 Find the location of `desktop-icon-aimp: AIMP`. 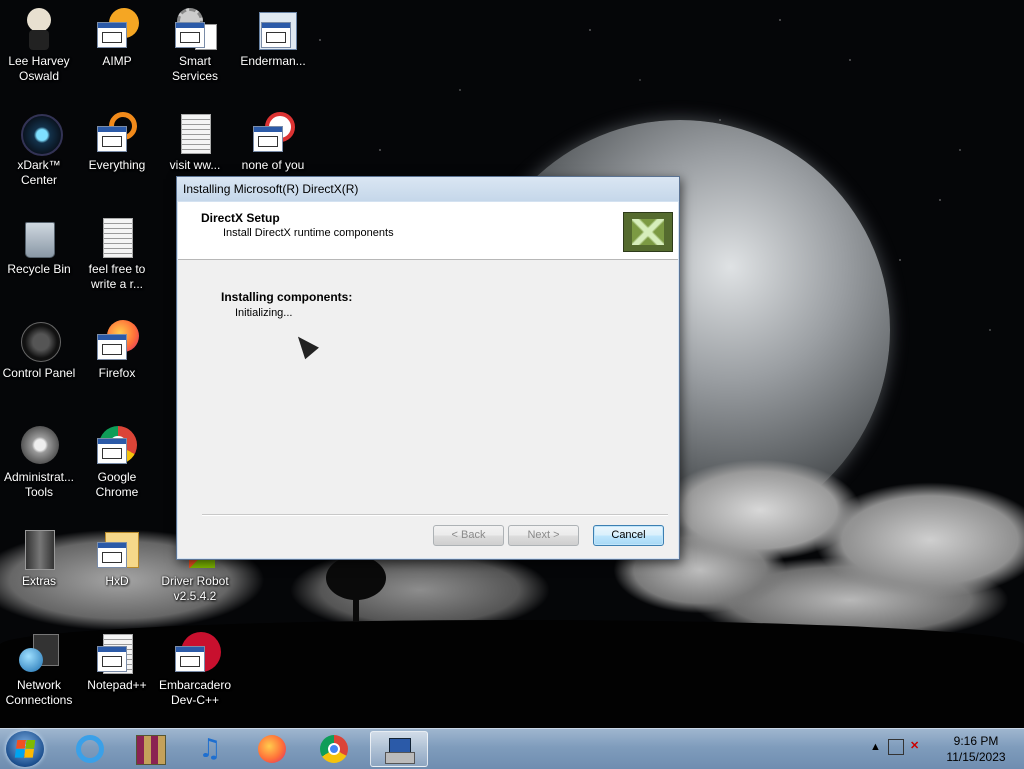

desktop-icon-aimp: AIMP is located at coordinates (117, 38).